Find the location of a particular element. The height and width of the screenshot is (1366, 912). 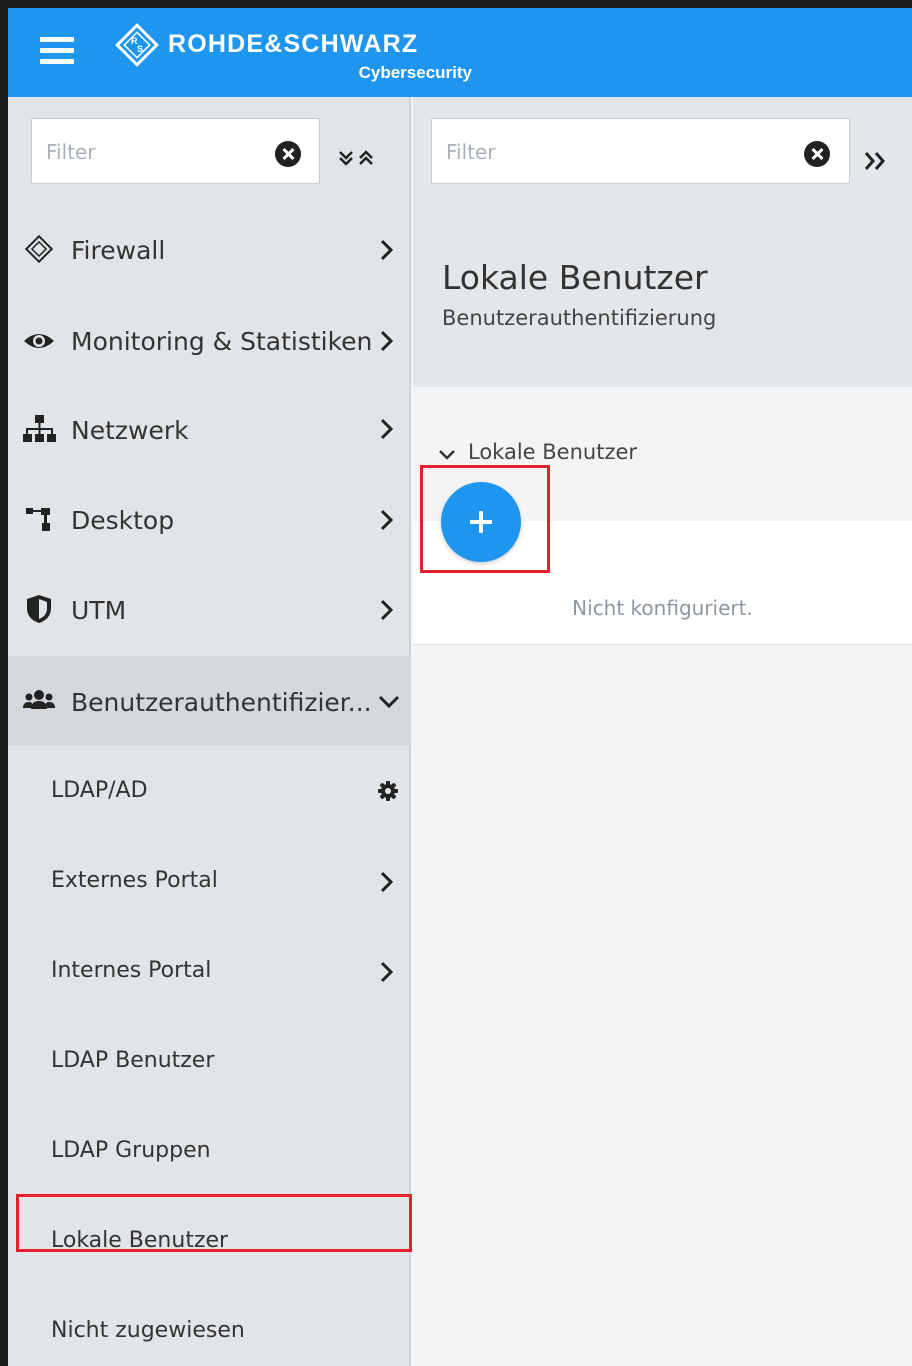

brand-subtitle: Cybersecurity is located at coordinates (415, 72).